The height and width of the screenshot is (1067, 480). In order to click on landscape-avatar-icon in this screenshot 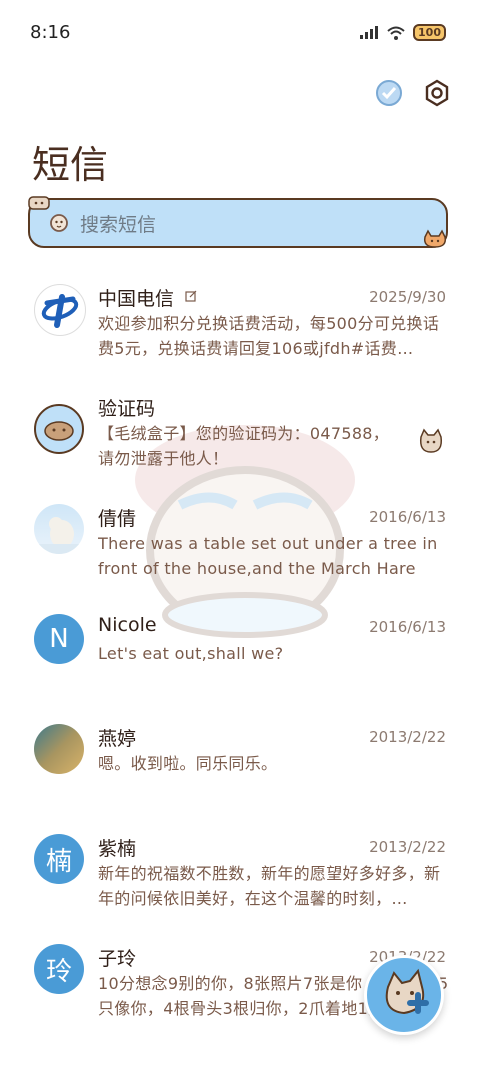, I will do `click(59, 749)`.